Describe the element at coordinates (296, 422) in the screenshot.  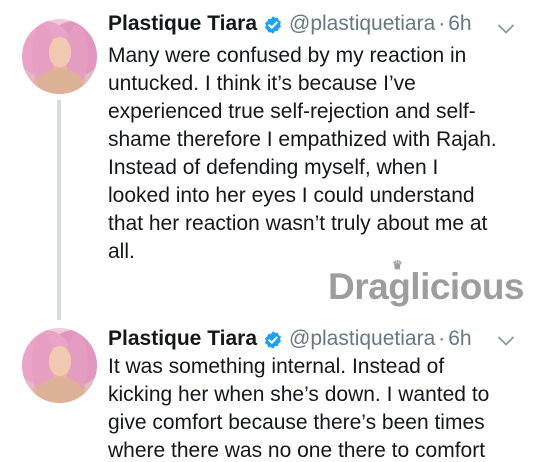
I see `tweet-line: give comfort because there’s been times` at that location.